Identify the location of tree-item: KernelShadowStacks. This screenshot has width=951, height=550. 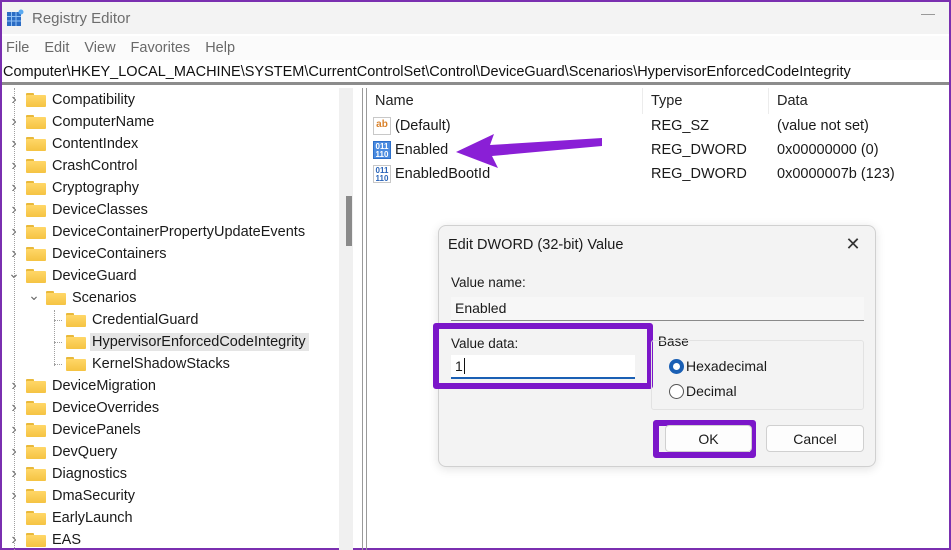
(140, 364).